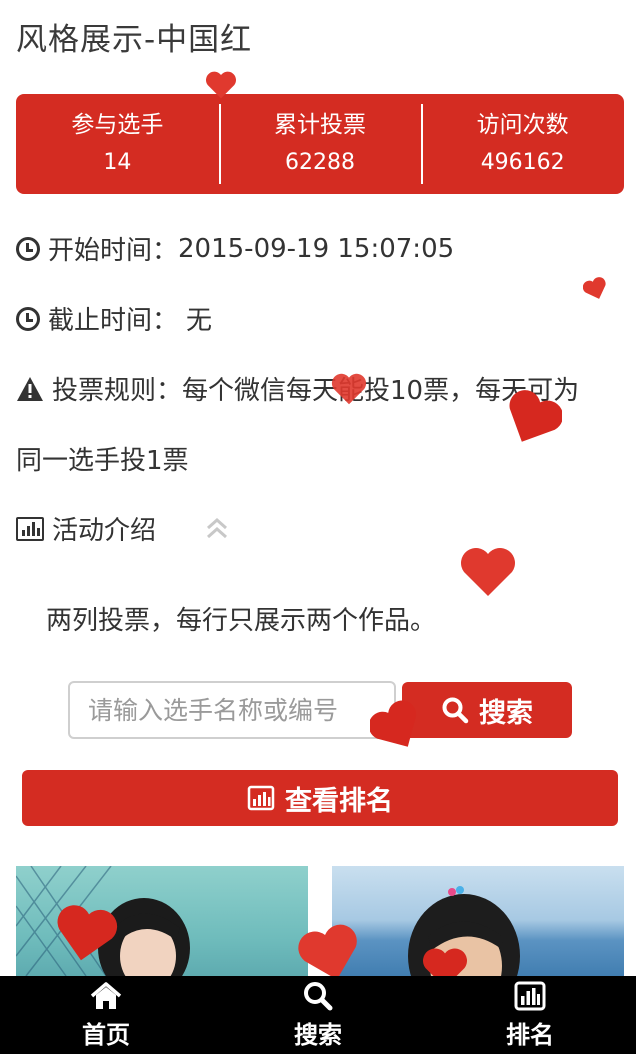 This screenshot has height=1054, width=636. What do you see at coordinates (320, 125) in the screenshot?
I see `stat-label: 累计投票` at bounding box center [320, 125].